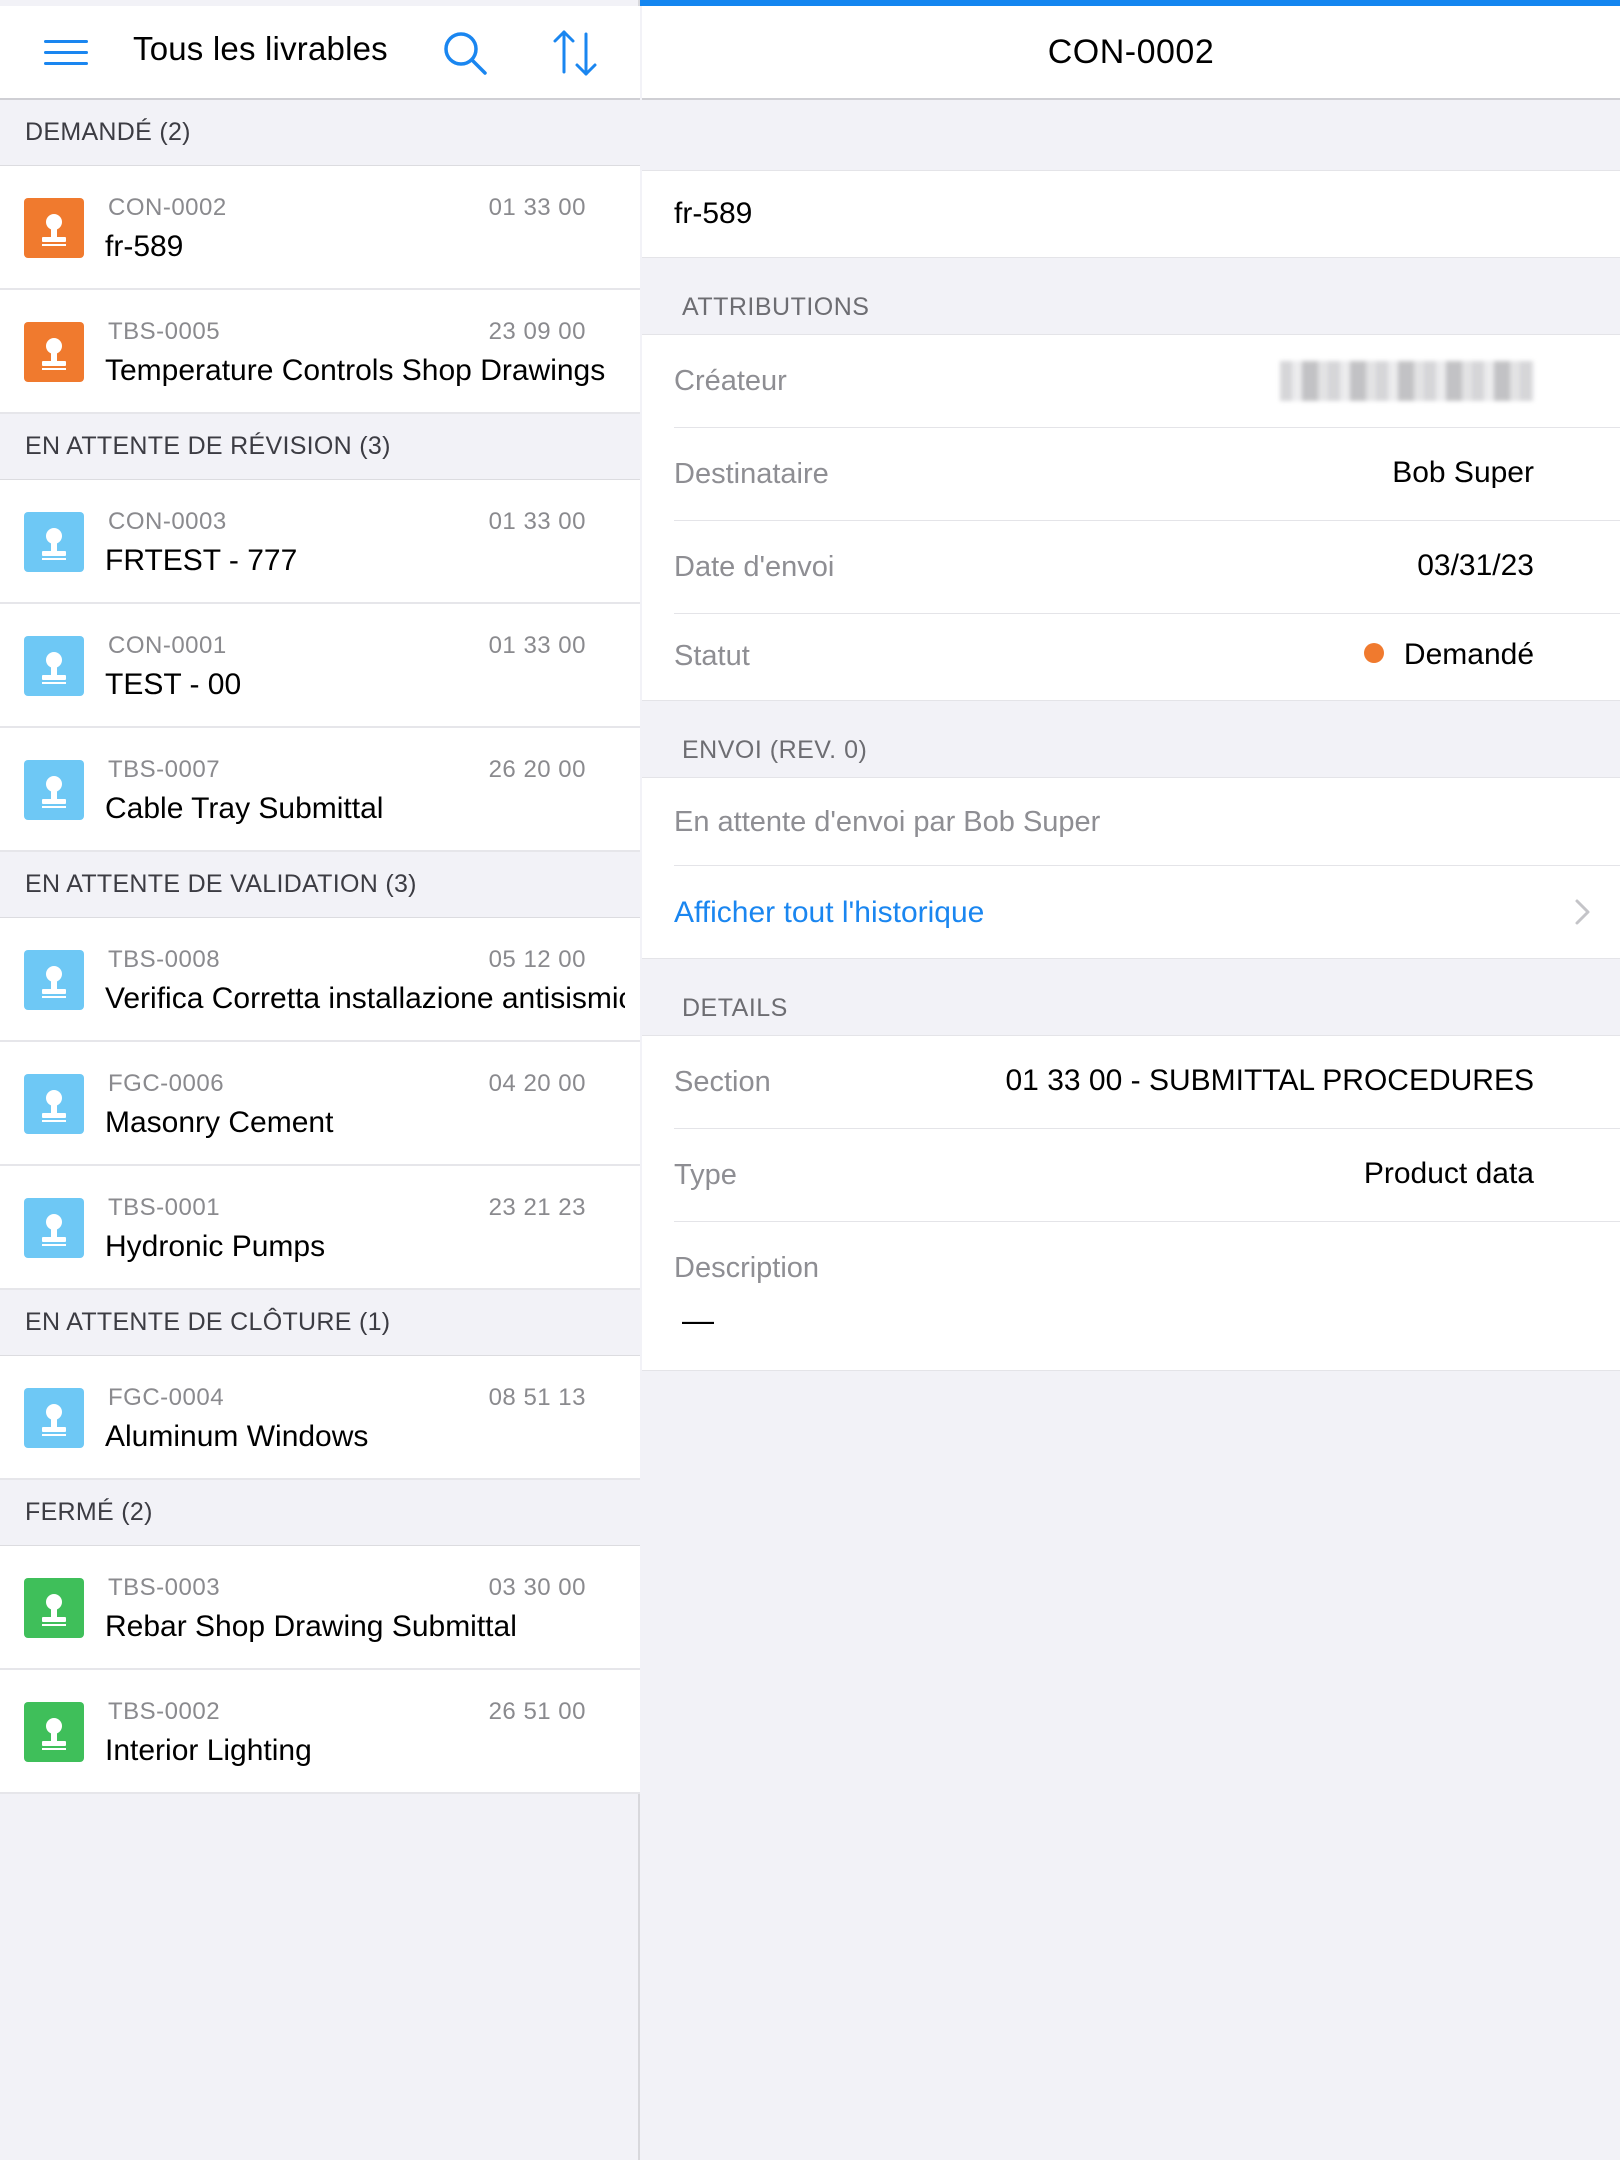 Image resolution: width=1620 pixels, height=2160 pixels. I want to click on item-title: Cable Tray Submittal, so click(244, 808).